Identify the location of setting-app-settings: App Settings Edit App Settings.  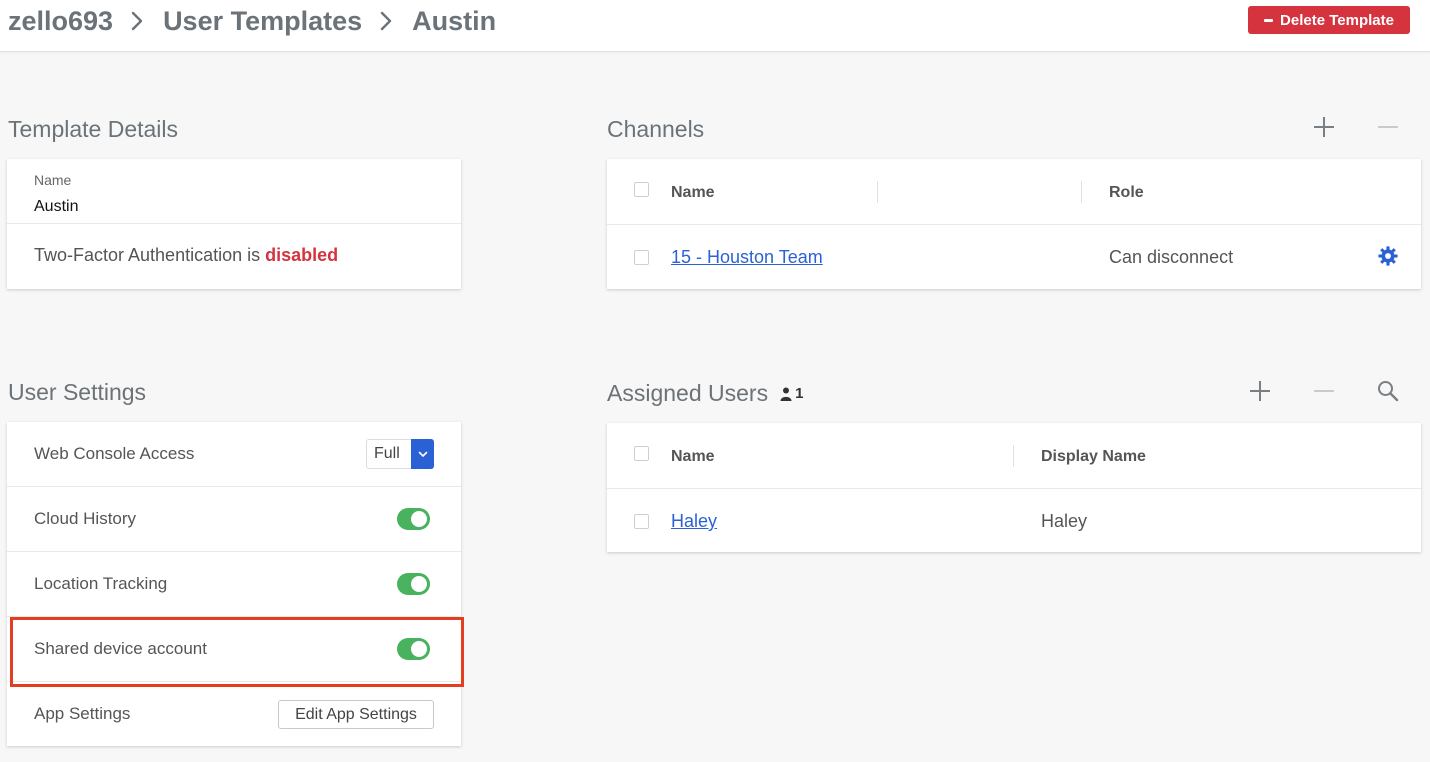
(234, 714).